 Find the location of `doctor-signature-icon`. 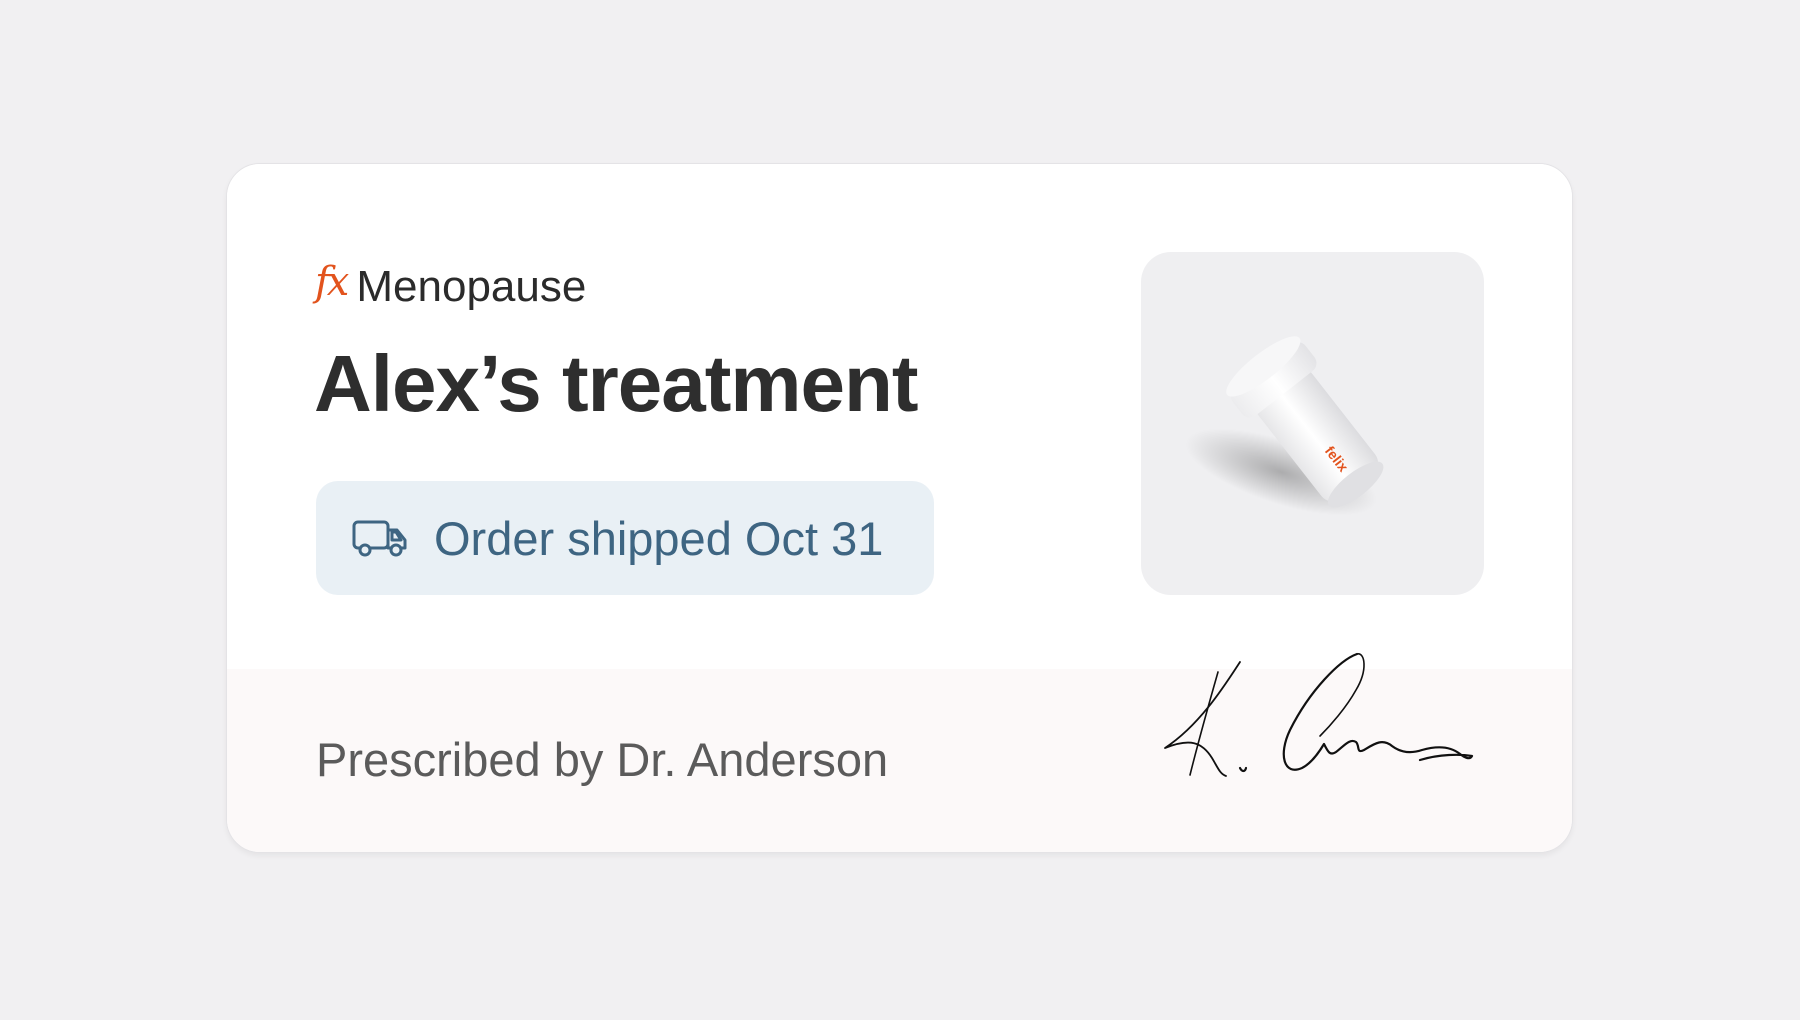

doctor-signature-icon is located at coordinates (1319, 714).